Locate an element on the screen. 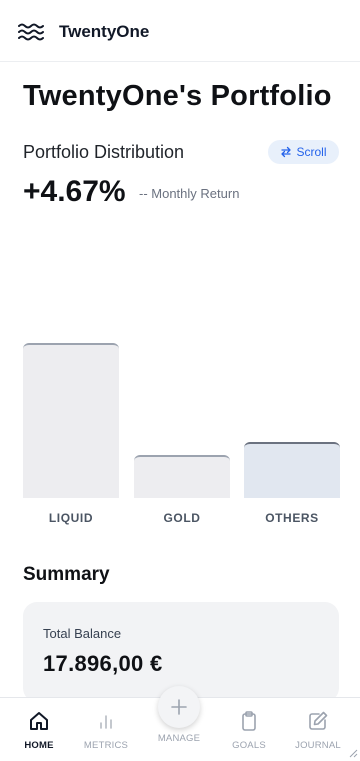 The height and width of the screenshot is (761, 360). distribution-title: Portfolio Distribution is located at coordinates (104, 152).